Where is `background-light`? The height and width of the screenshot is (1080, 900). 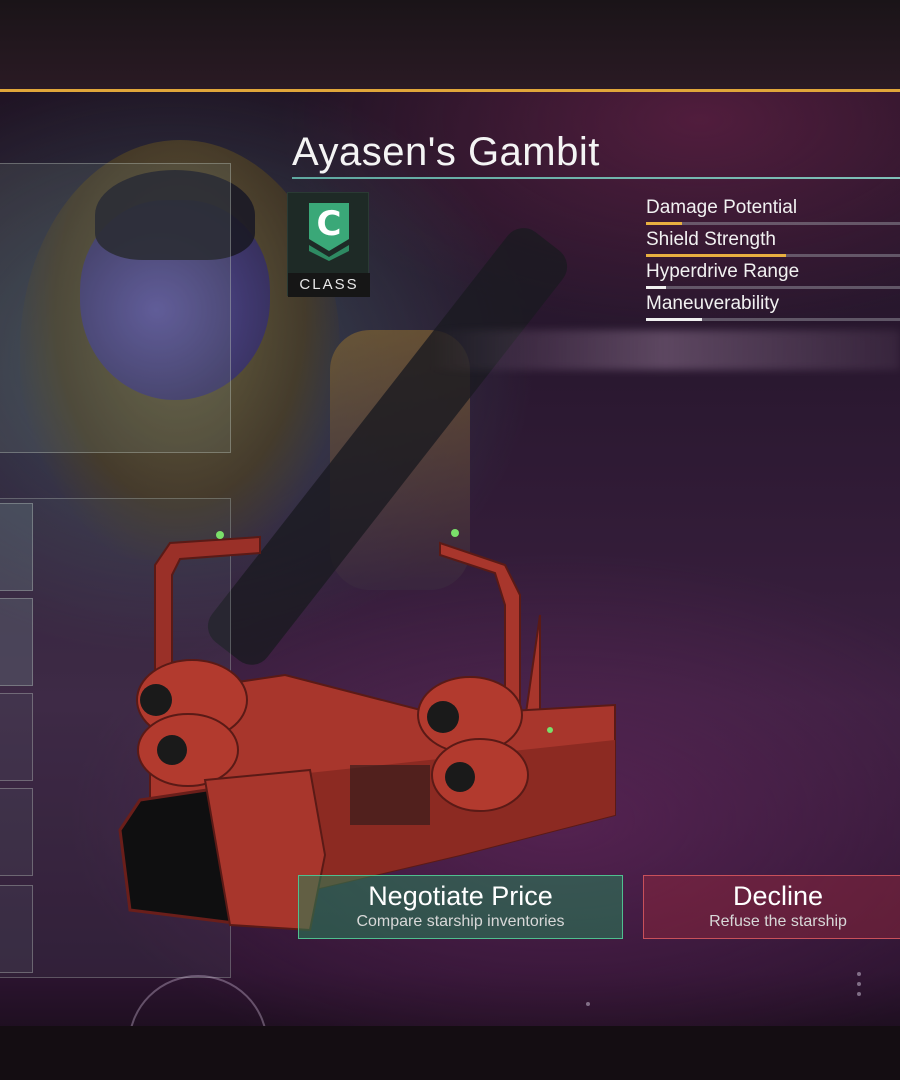
background-light is located at coordinates (665, 350).